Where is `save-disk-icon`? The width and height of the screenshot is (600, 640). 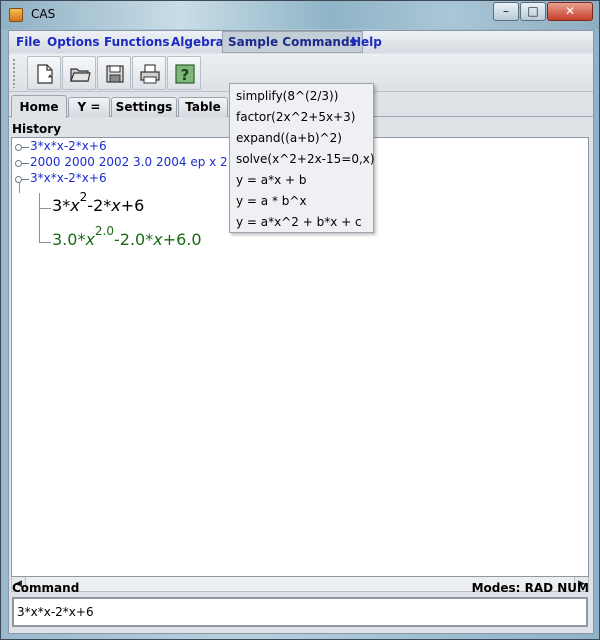
save-disk-icon is located at coordinates (115, 74).